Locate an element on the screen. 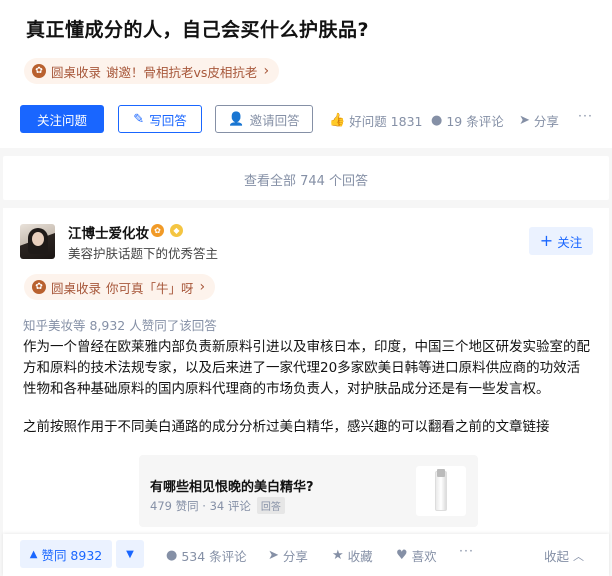  upvote-label: 赞同 8932 is located at coordinates (72, 555).